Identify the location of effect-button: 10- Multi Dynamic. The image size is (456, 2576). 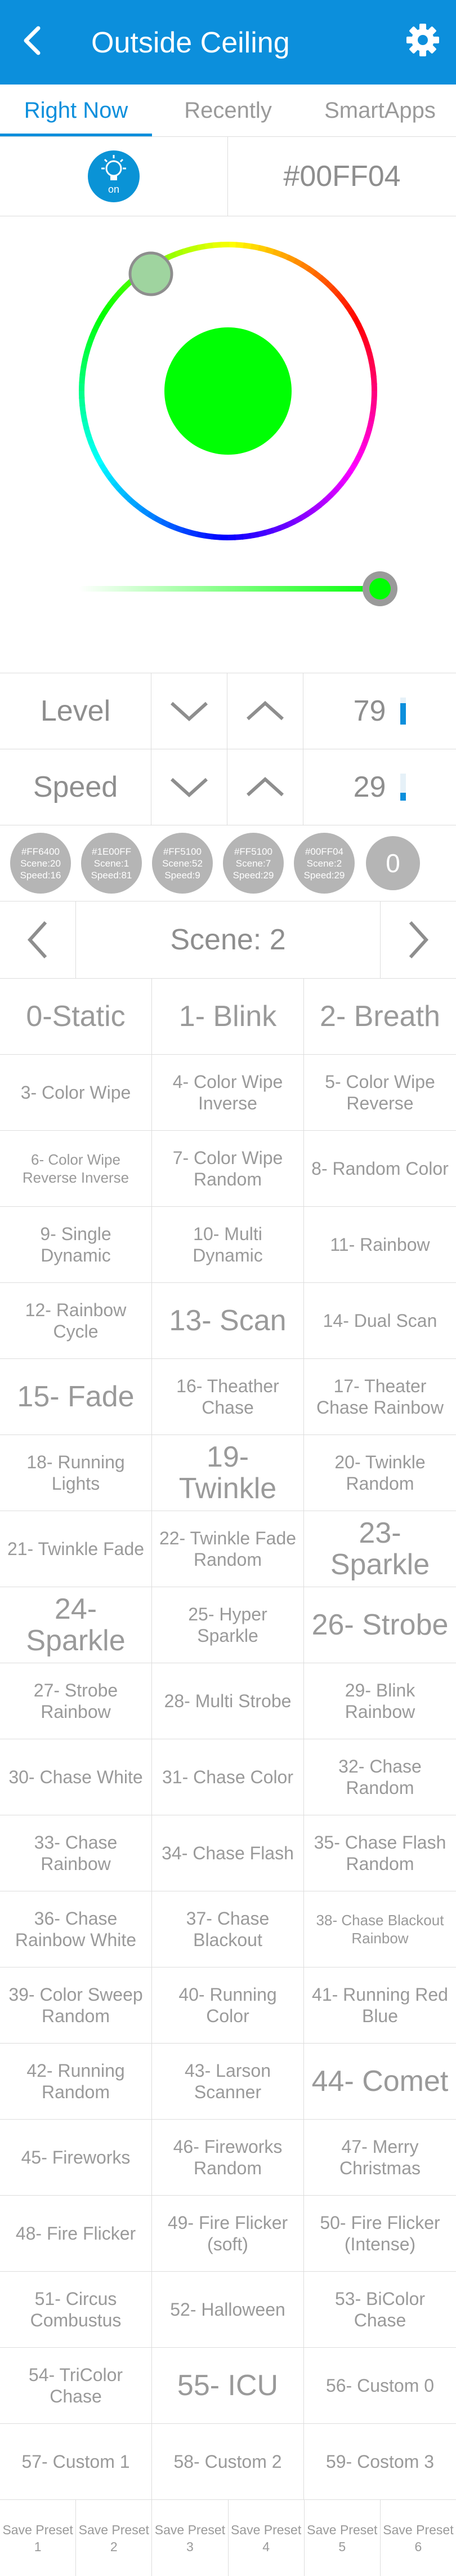
(228, 1245).